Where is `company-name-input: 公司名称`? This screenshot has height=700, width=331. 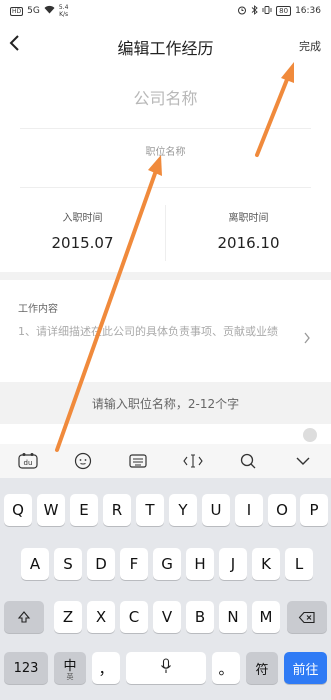
company-name-input: 公司名称 is located at coordinates (165, 97).